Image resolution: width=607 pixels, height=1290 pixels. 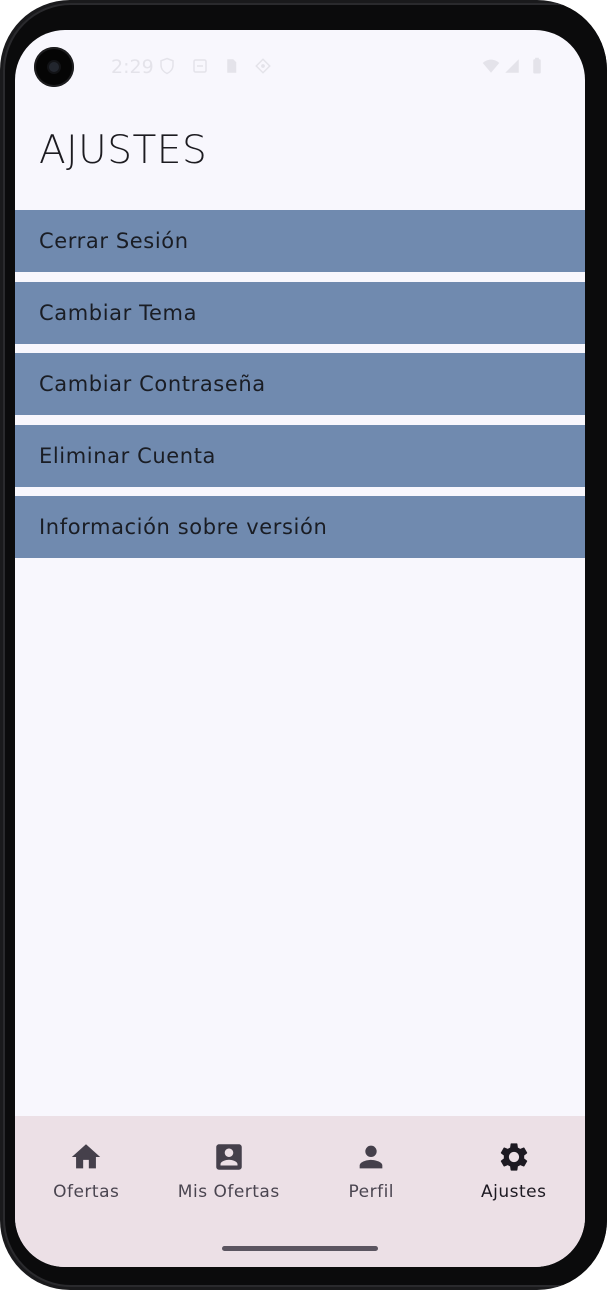 I want to click on delete-account-button: Eliminar Cuenta, so click(x=300, y=455).